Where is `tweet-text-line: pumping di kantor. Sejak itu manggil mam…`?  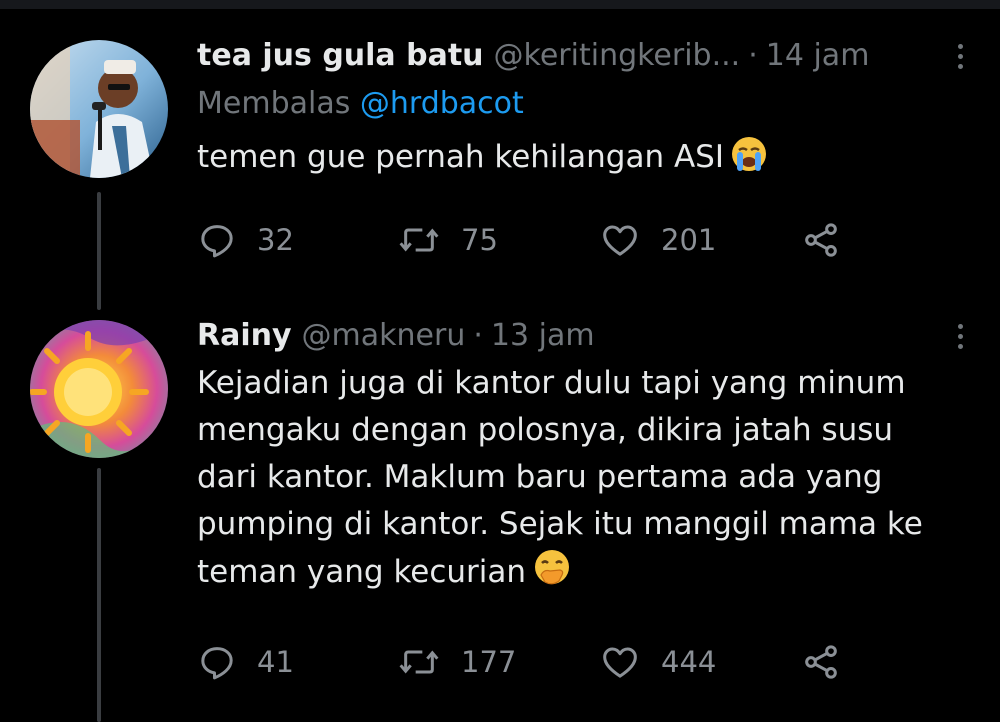
tweet-text-line: pumping di kantor. Sejak itu manggil mam… is located at coordinates (560, 524).